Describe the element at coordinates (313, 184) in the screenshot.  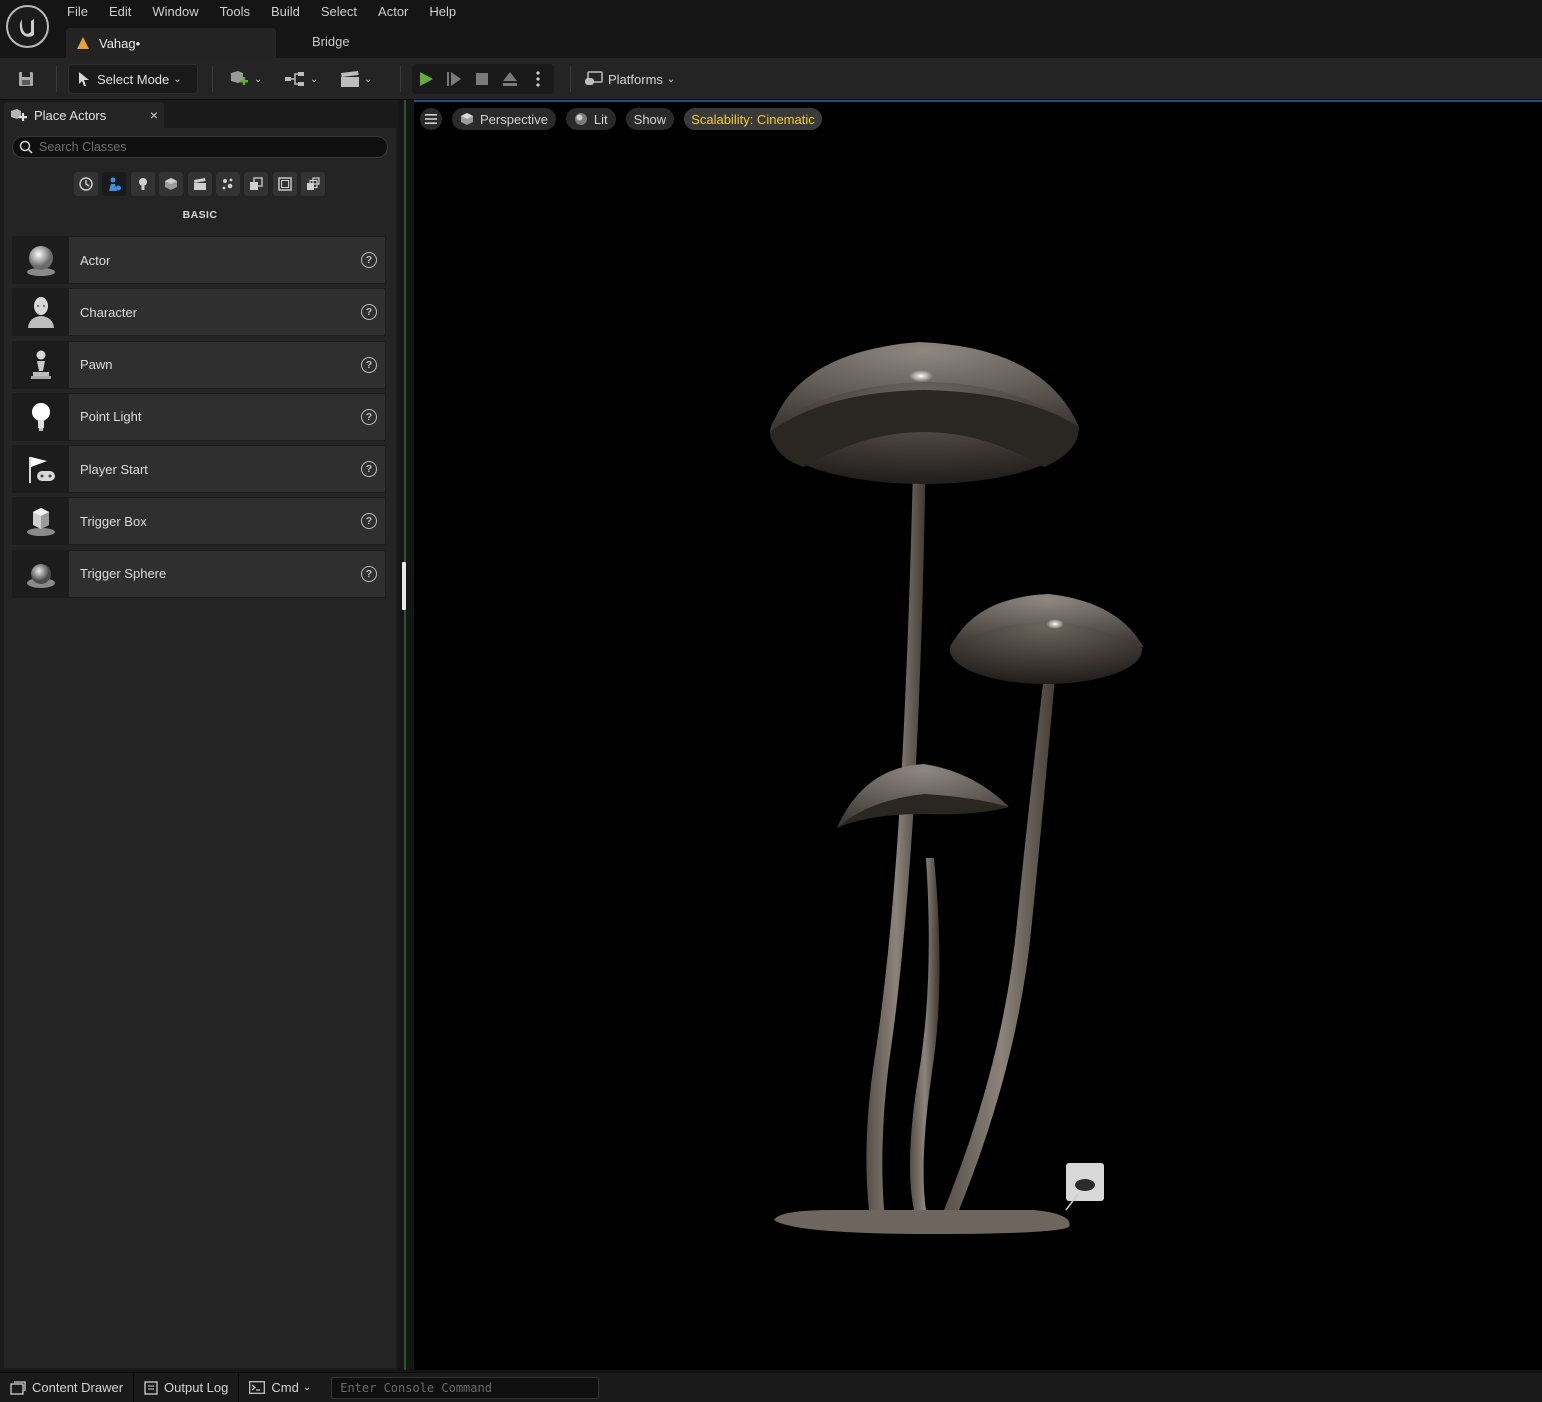
I see `all-classes-icon` at that location.